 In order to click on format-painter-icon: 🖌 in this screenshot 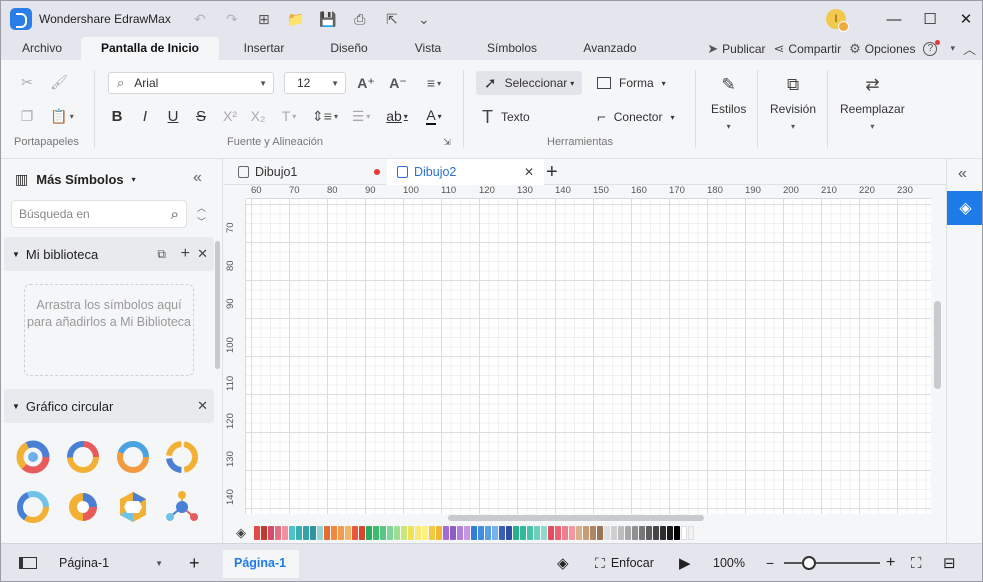, I will do `click(59, 82)`.